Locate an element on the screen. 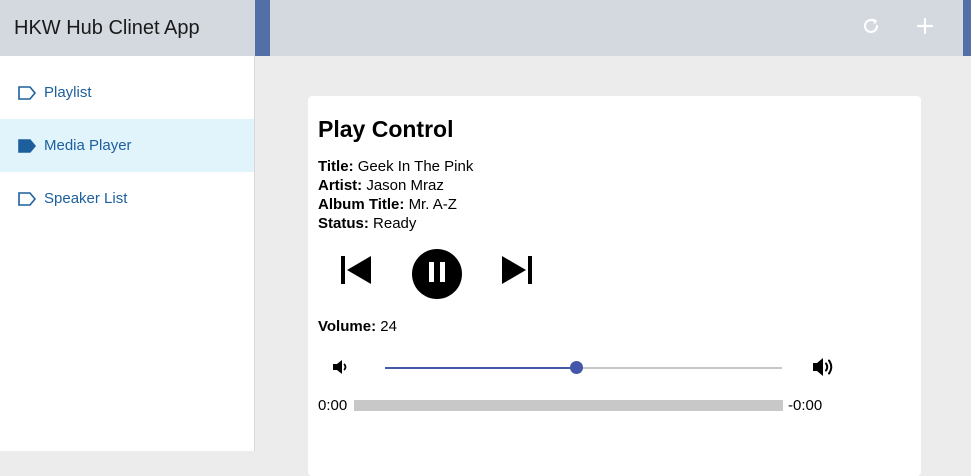 Image resolution: width=971 pixels, height=476 pixels. skip-next-icon is located at coordinates (517, 272).